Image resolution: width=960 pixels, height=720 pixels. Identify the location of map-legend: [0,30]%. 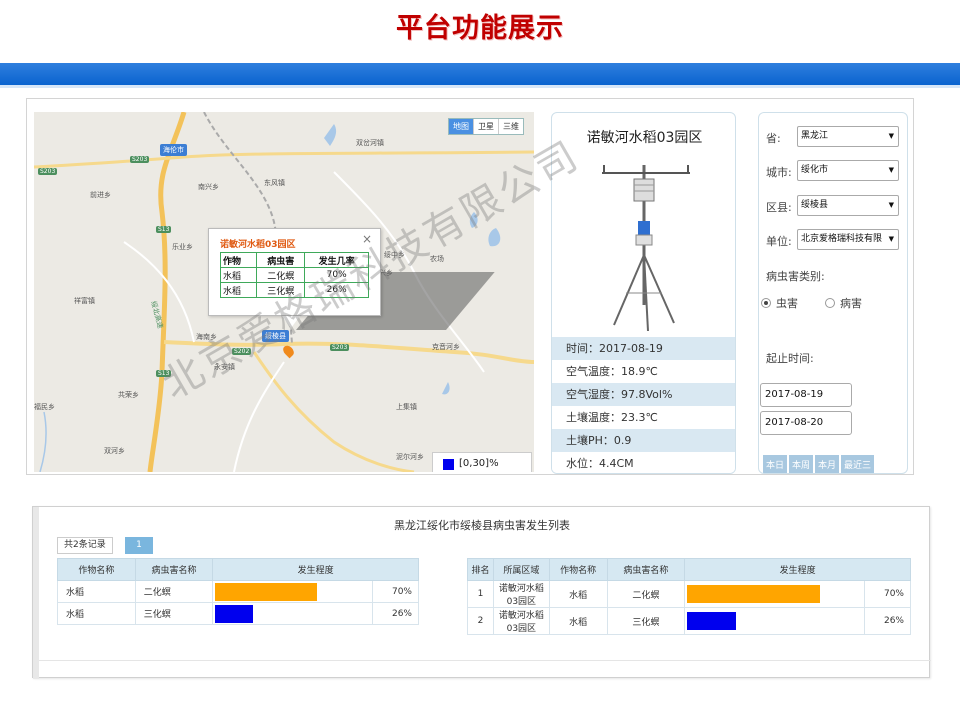
(482, 462).